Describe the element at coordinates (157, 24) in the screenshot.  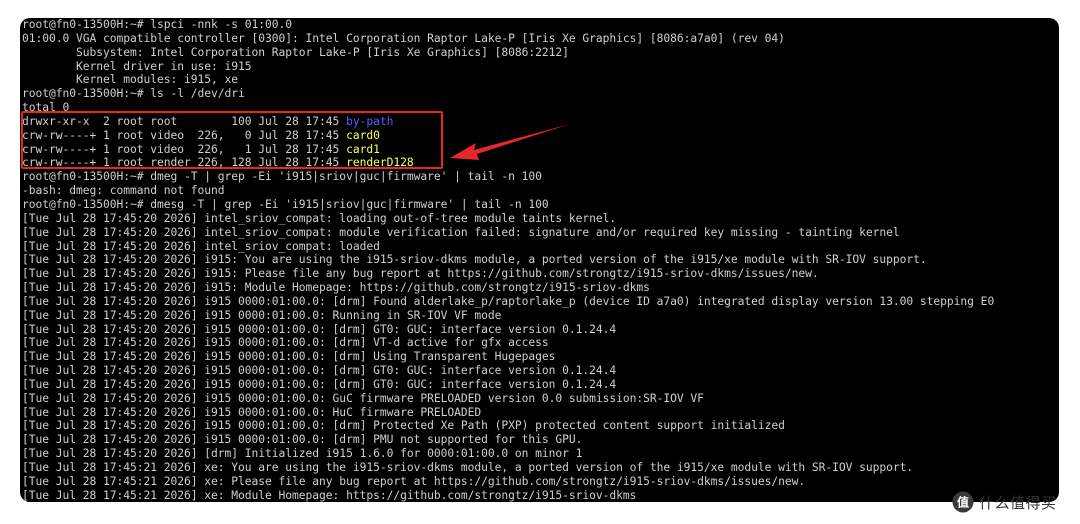
I see `terminal-text: root@fn0-13500H:~# lspci -nnk -s 01:00.0` at that location.